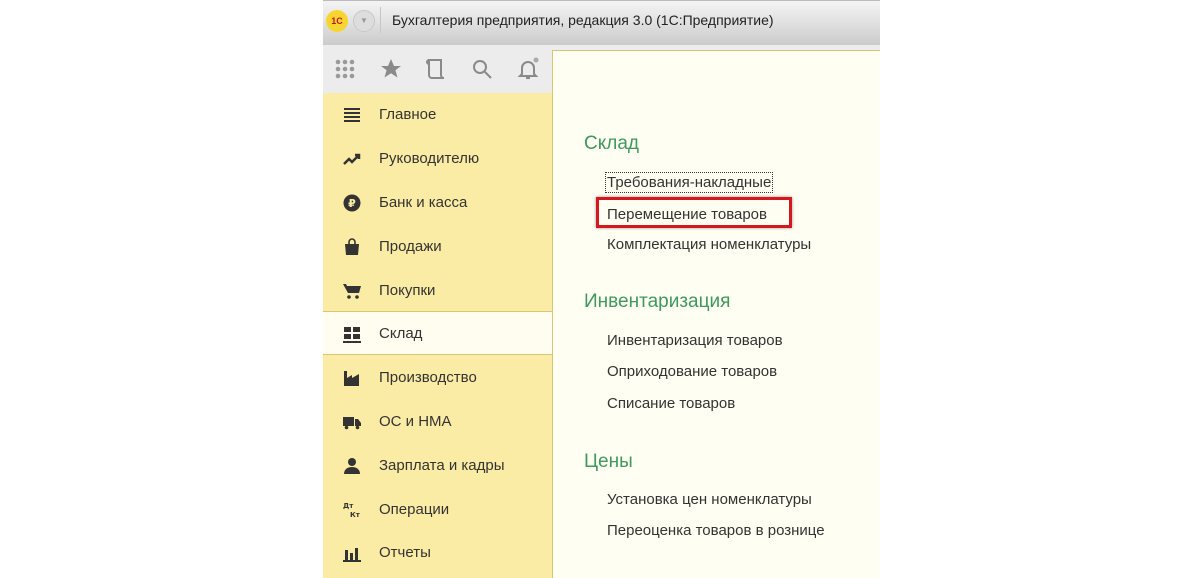 This screenshot has height=578, width=1200. Describe the element at coordinates (405, 552) in the screenshot. I see `sidebar-item-label: Отчеты` at that location.